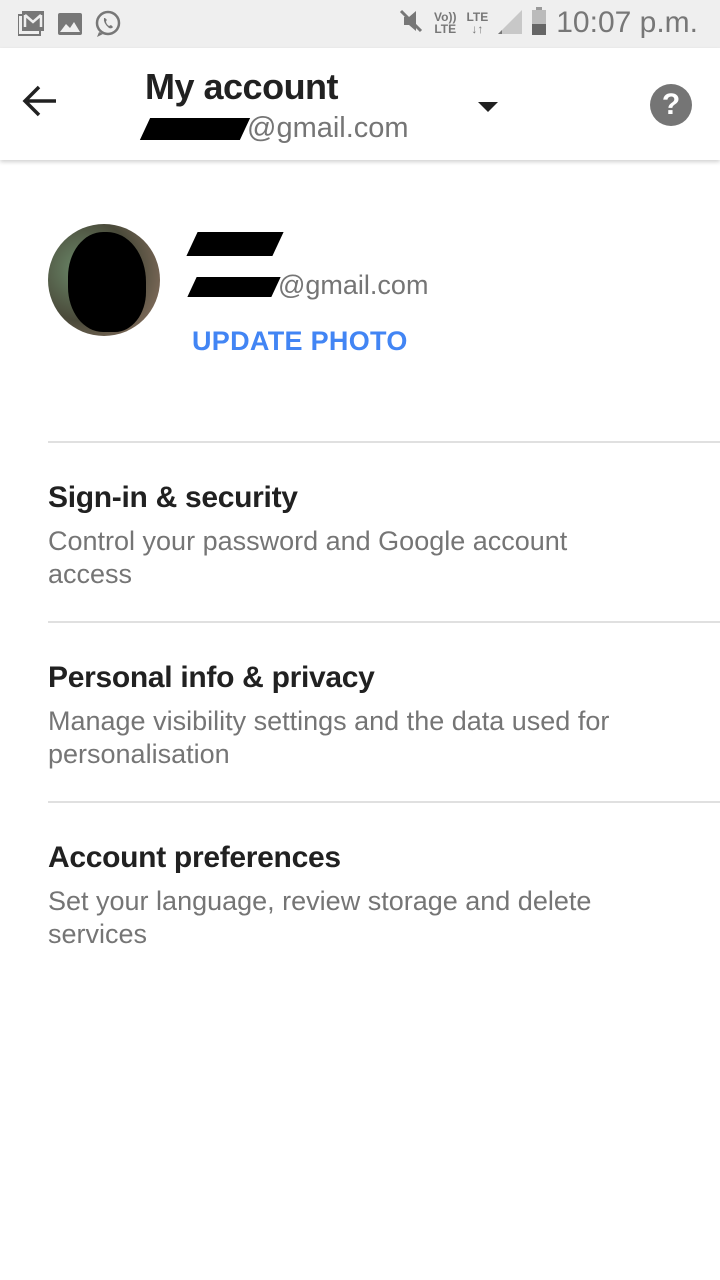  What do you see at coordinates (510, 23) in the screenshot?
I see `signal-icon` at bounding box center [510, 23].